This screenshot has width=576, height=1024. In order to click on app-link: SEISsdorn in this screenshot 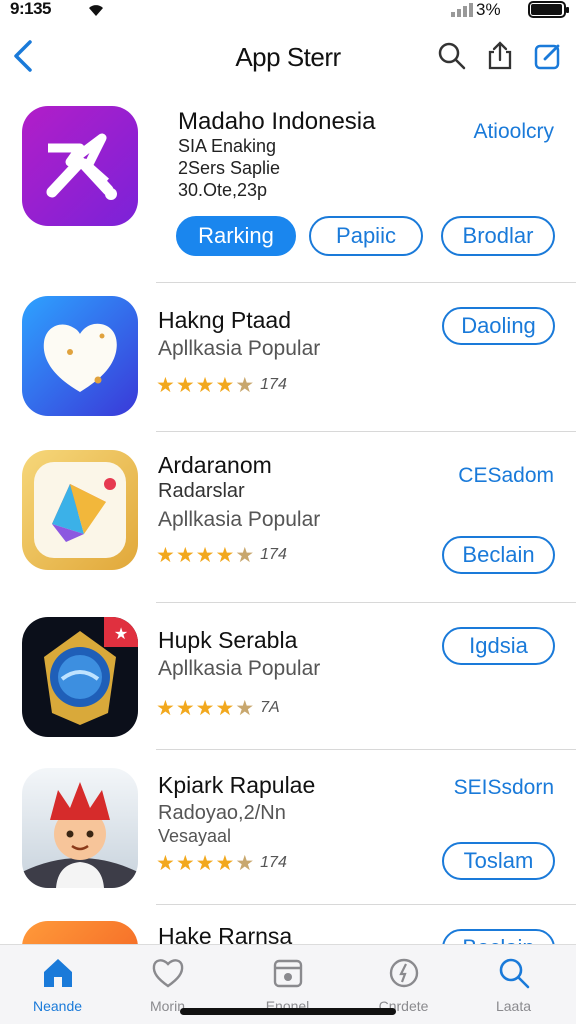, I will do `click(504, 788)`.